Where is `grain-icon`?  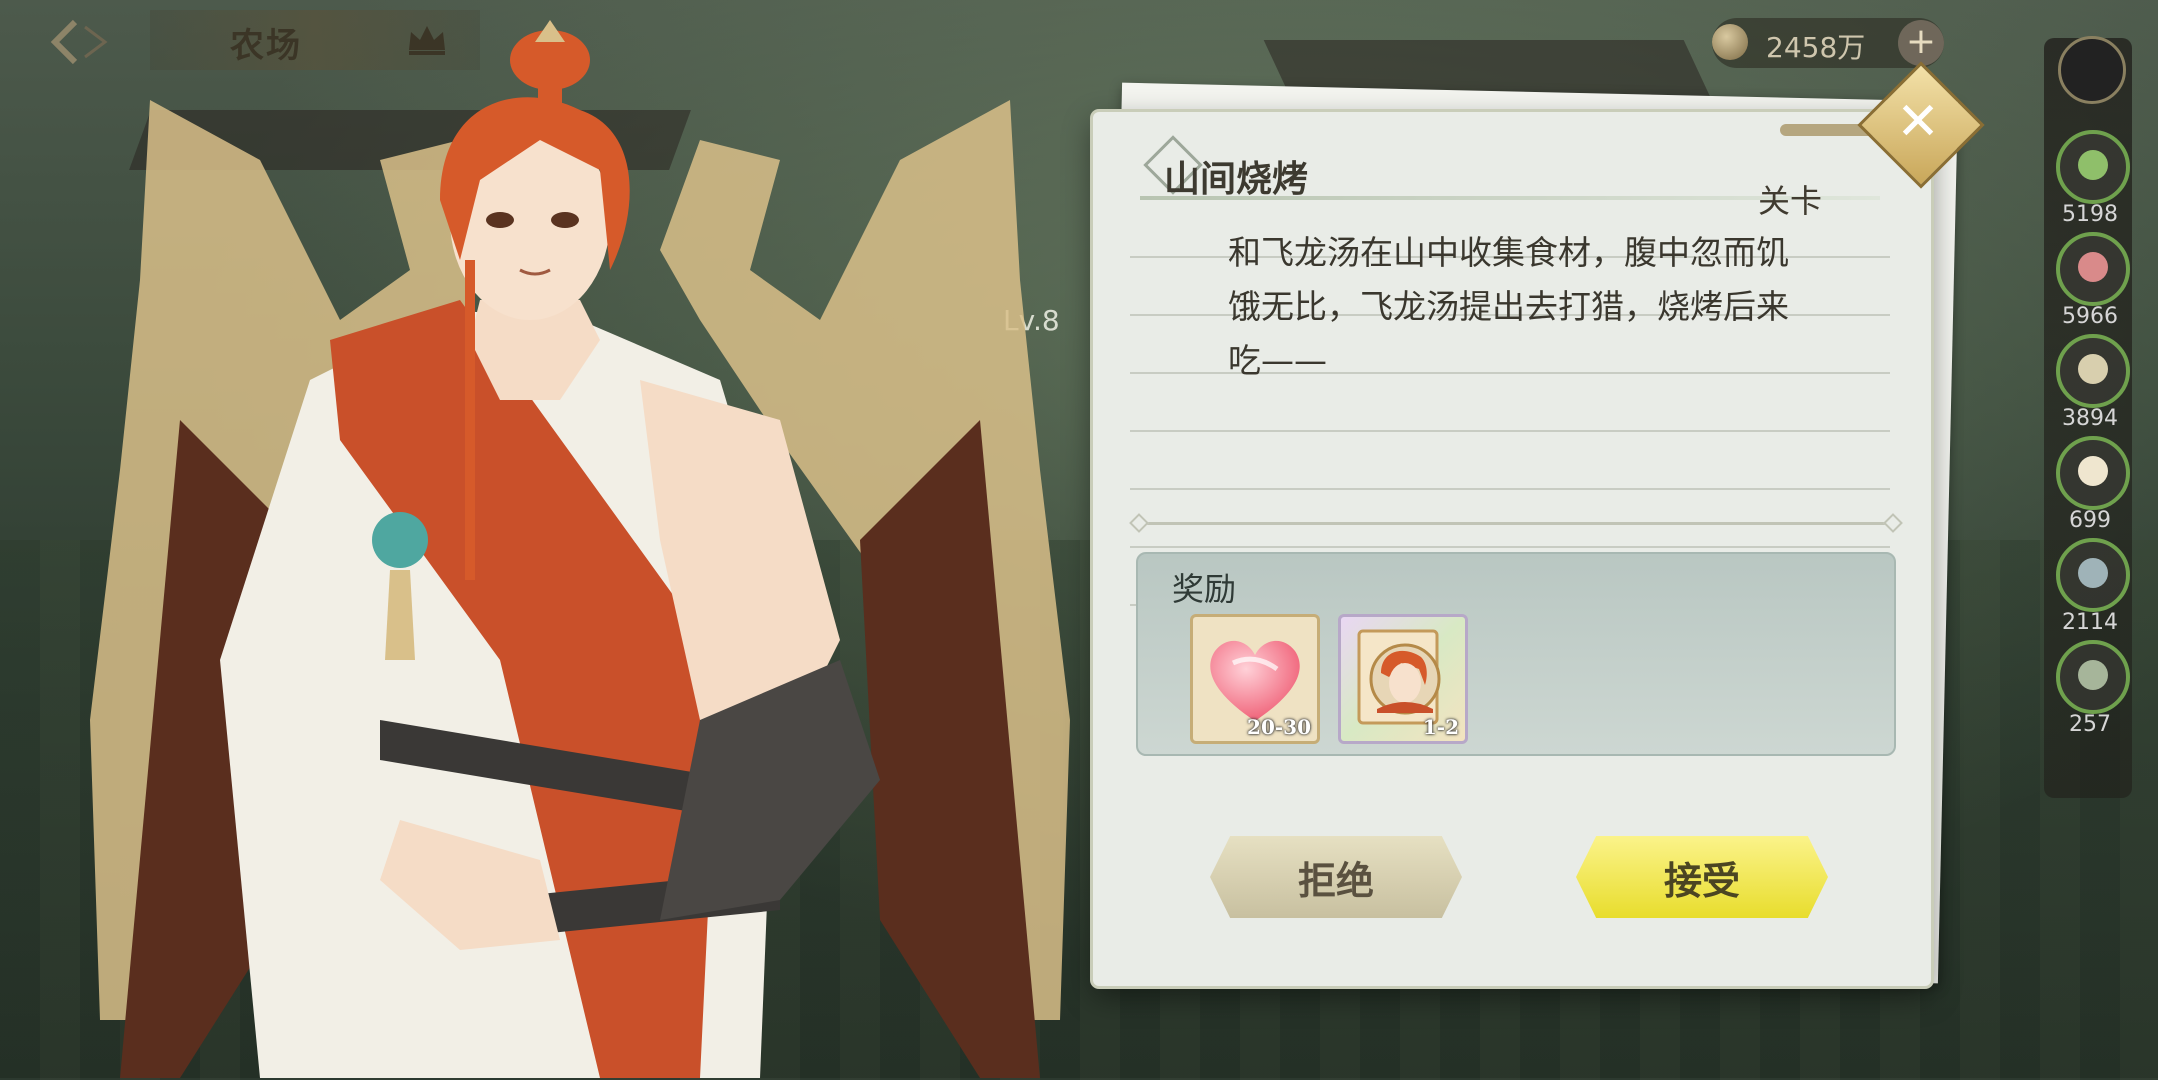
grain-icon is located at coordinates (2093, 371).